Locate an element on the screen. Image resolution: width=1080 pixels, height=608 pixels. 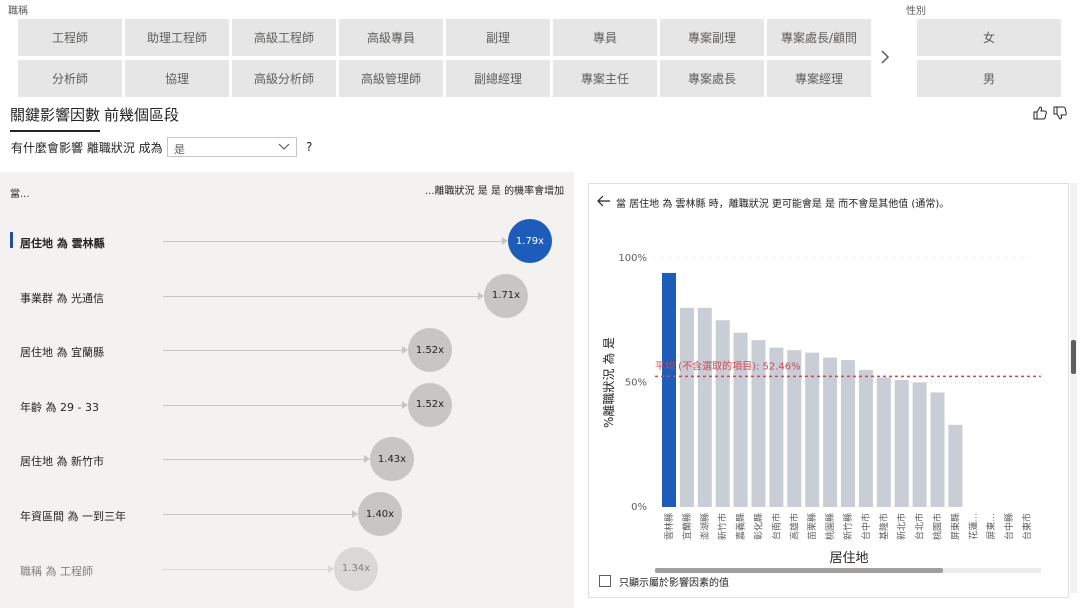
job-title-tile: 專案處長 is located at coordinates (712, 78).